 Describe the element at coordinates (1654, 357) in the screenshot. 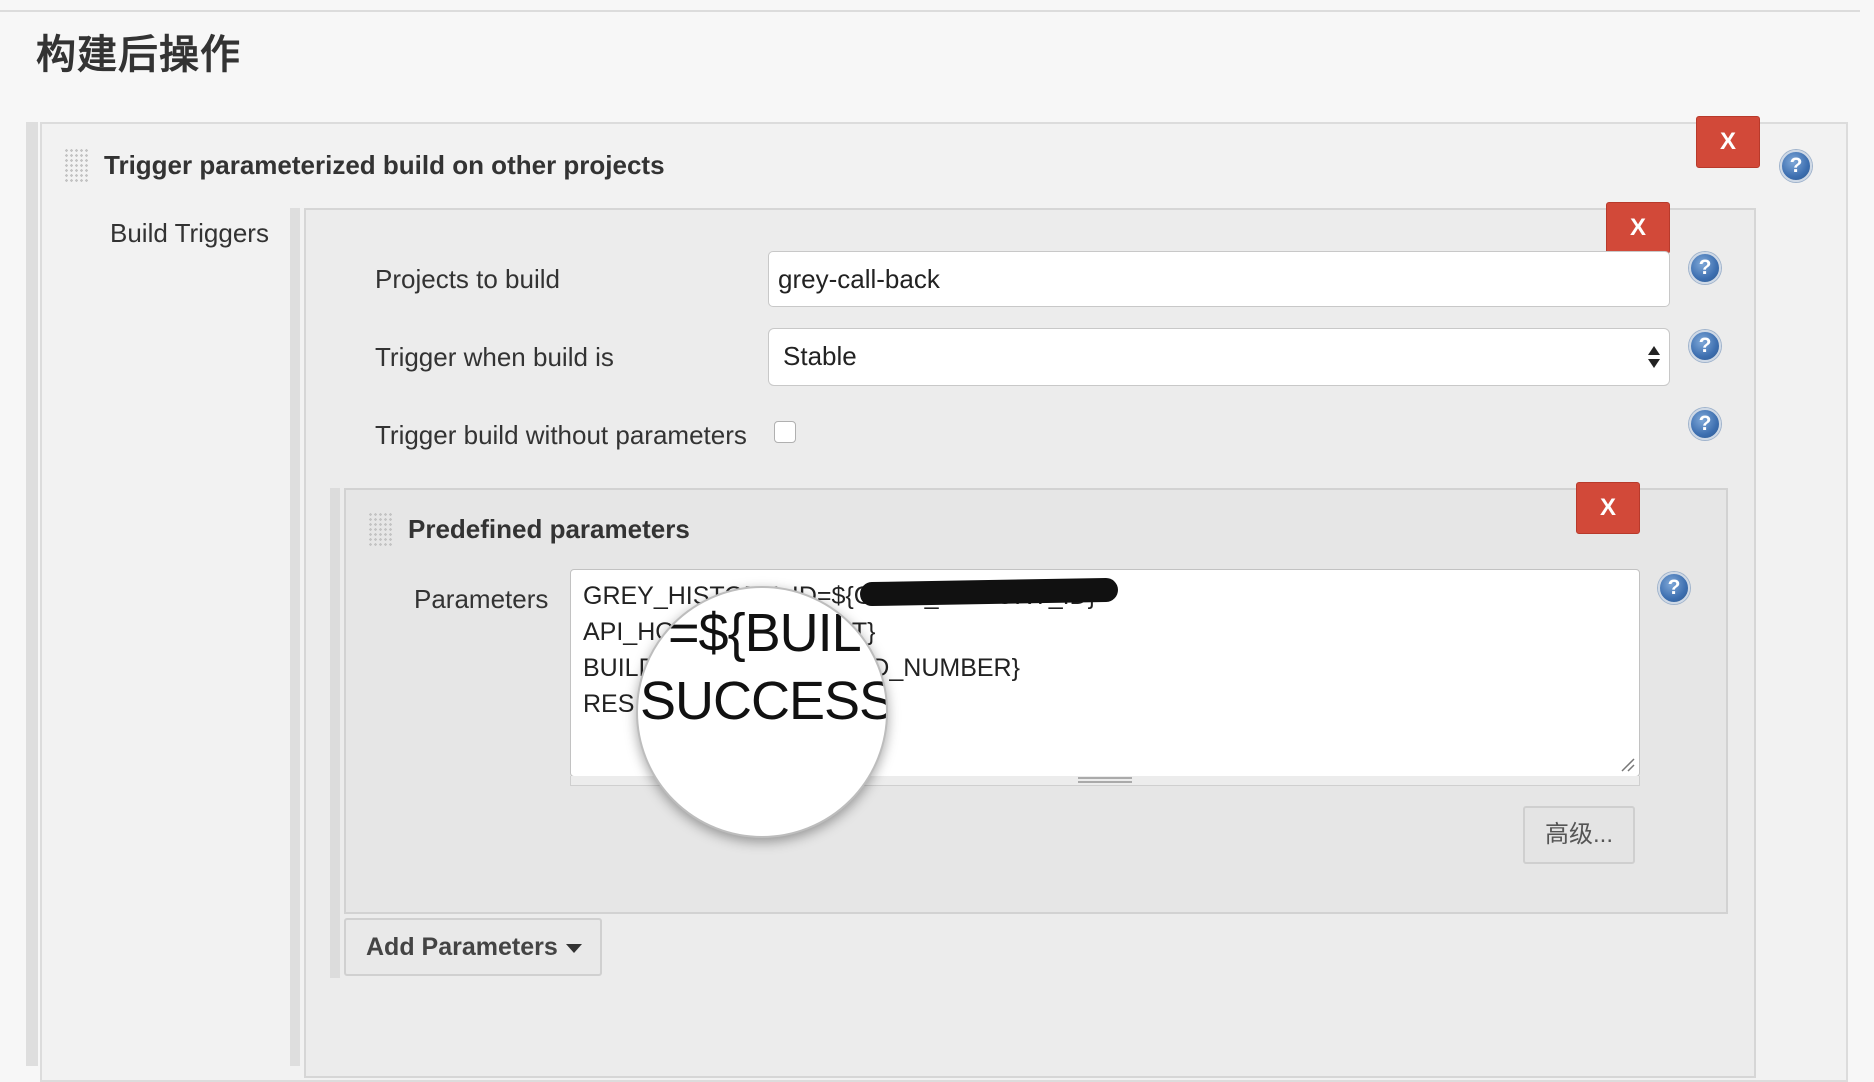

I see `select-arrows-icon` at that location.